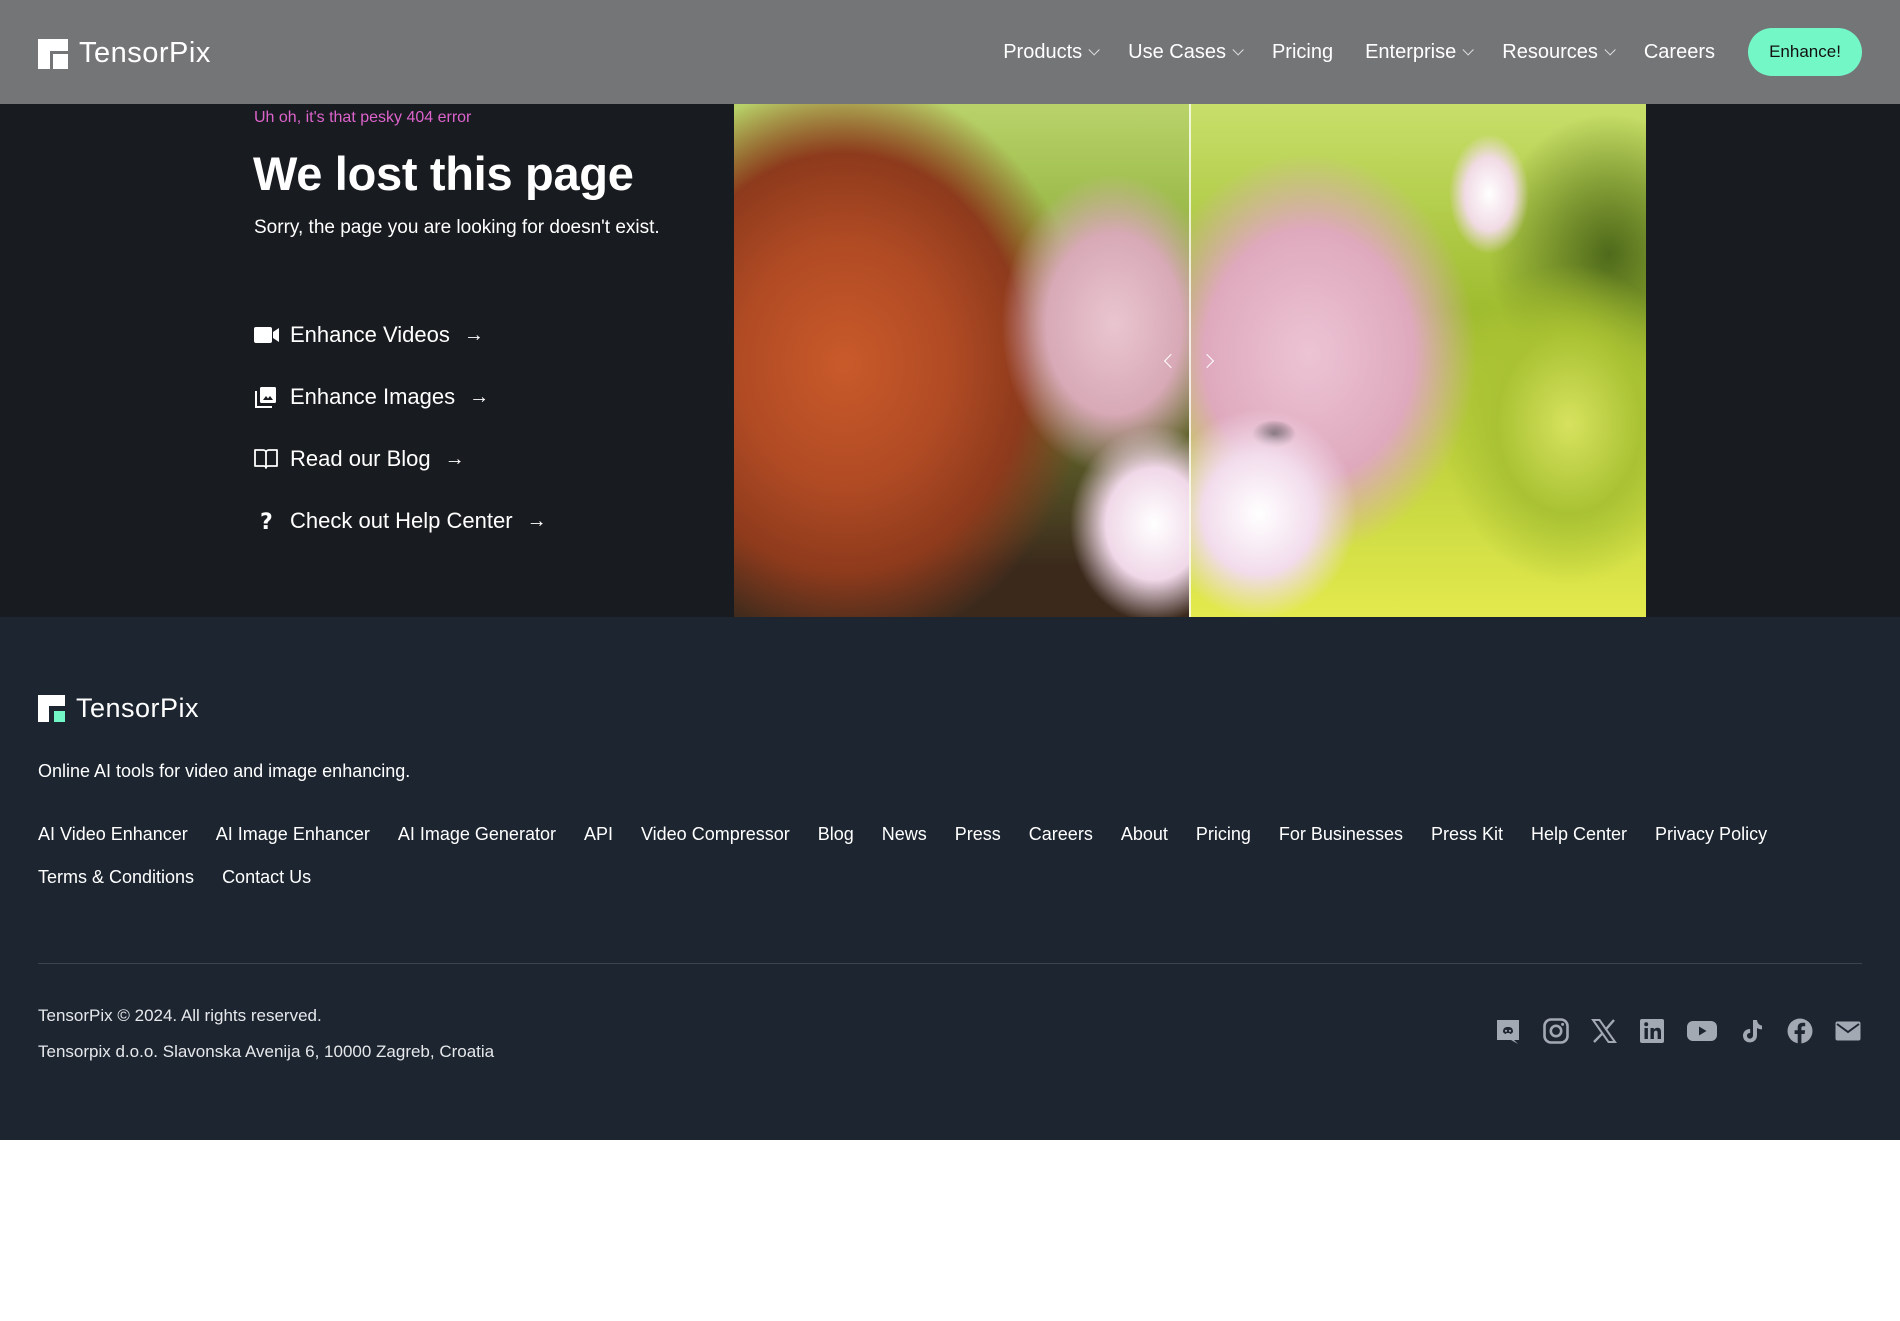 This screenshot has height=1321, width=1900. I want to click on instagram-icon, so click(1556, 1031).